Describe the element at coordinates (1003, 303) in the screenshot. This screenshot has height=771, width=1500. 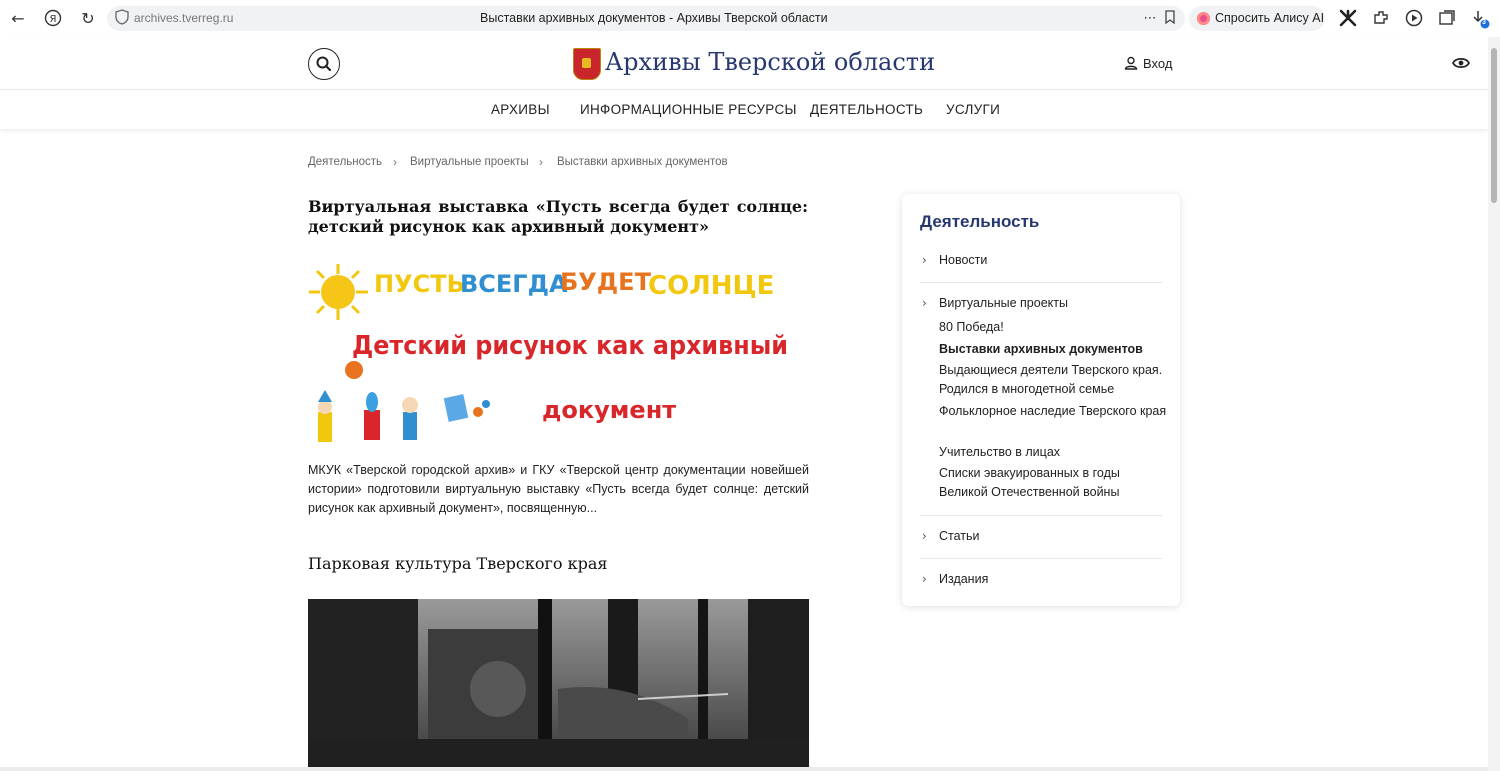
I see `sidebar-item-virtual-projects: Виртуальные проекты` at that location.